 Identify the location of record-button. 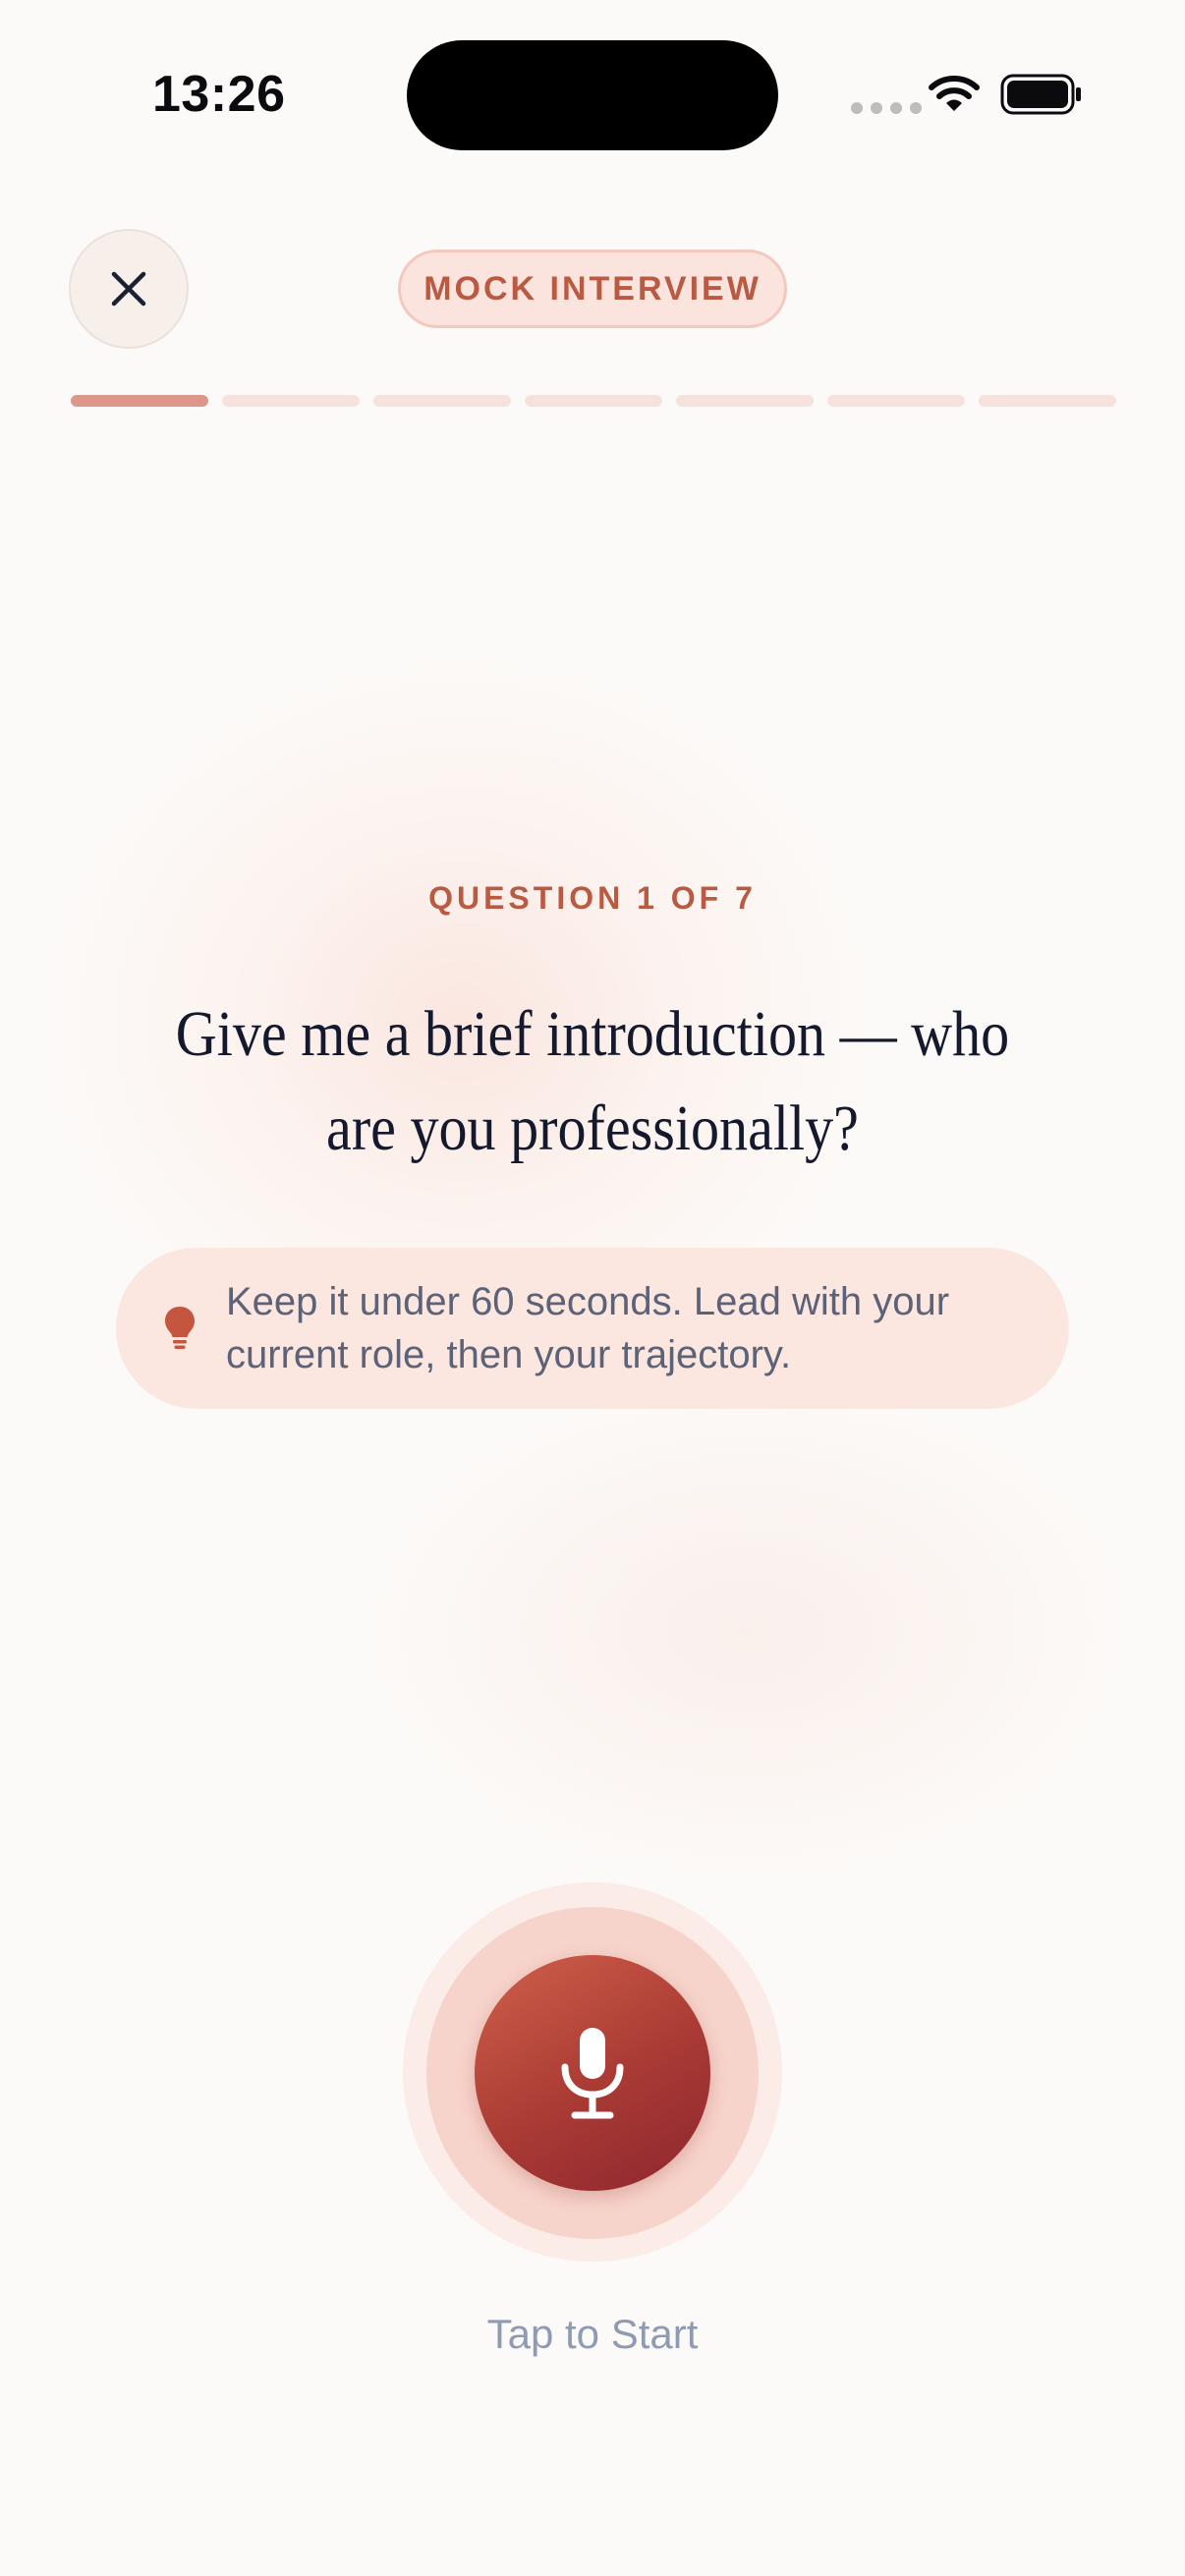
(592, 2073).